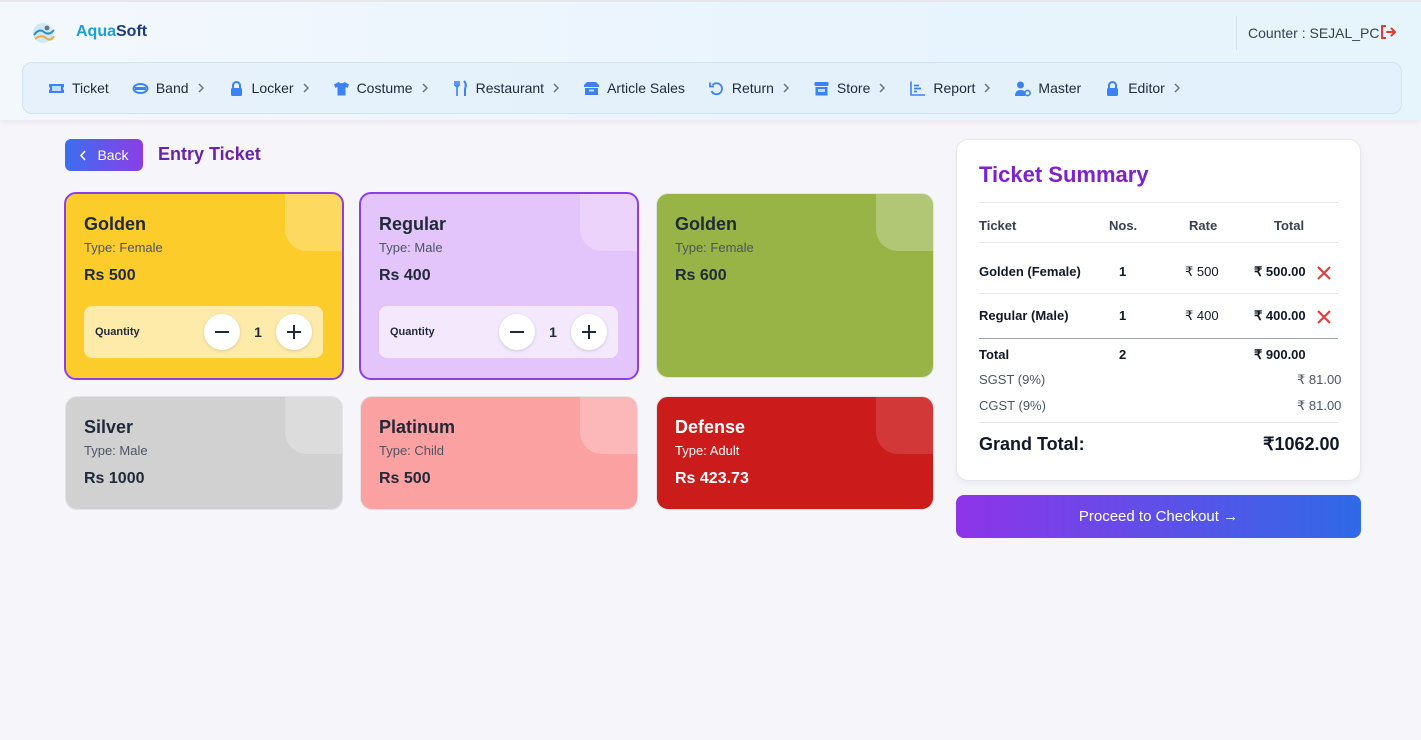 This screenshot has height=740, width=1421. I want to click on quantity-stepper: Quantity 1, so click(498, 332).